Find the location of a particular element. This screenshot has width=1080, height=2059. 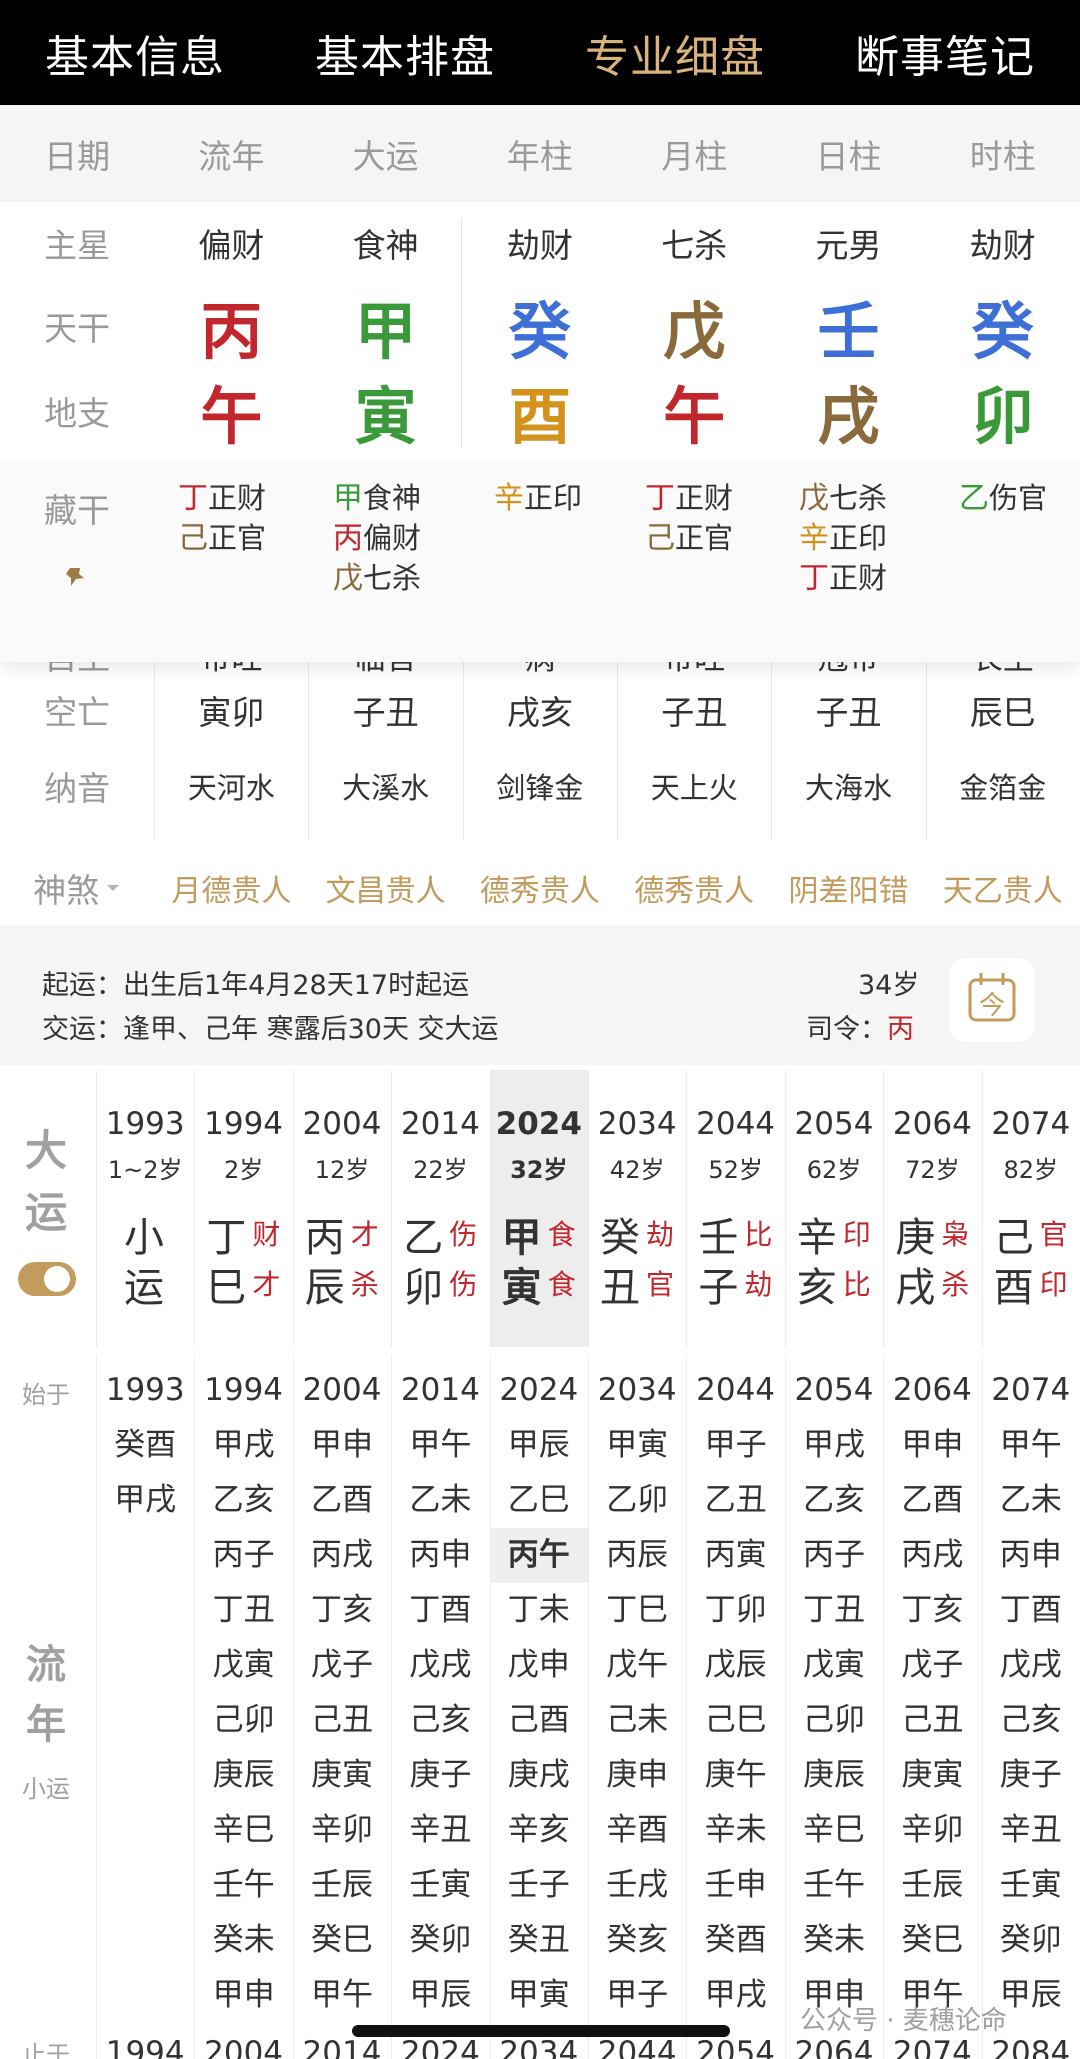

shensha-tag: 文昌贵人 is located at coordinates (386, 888).